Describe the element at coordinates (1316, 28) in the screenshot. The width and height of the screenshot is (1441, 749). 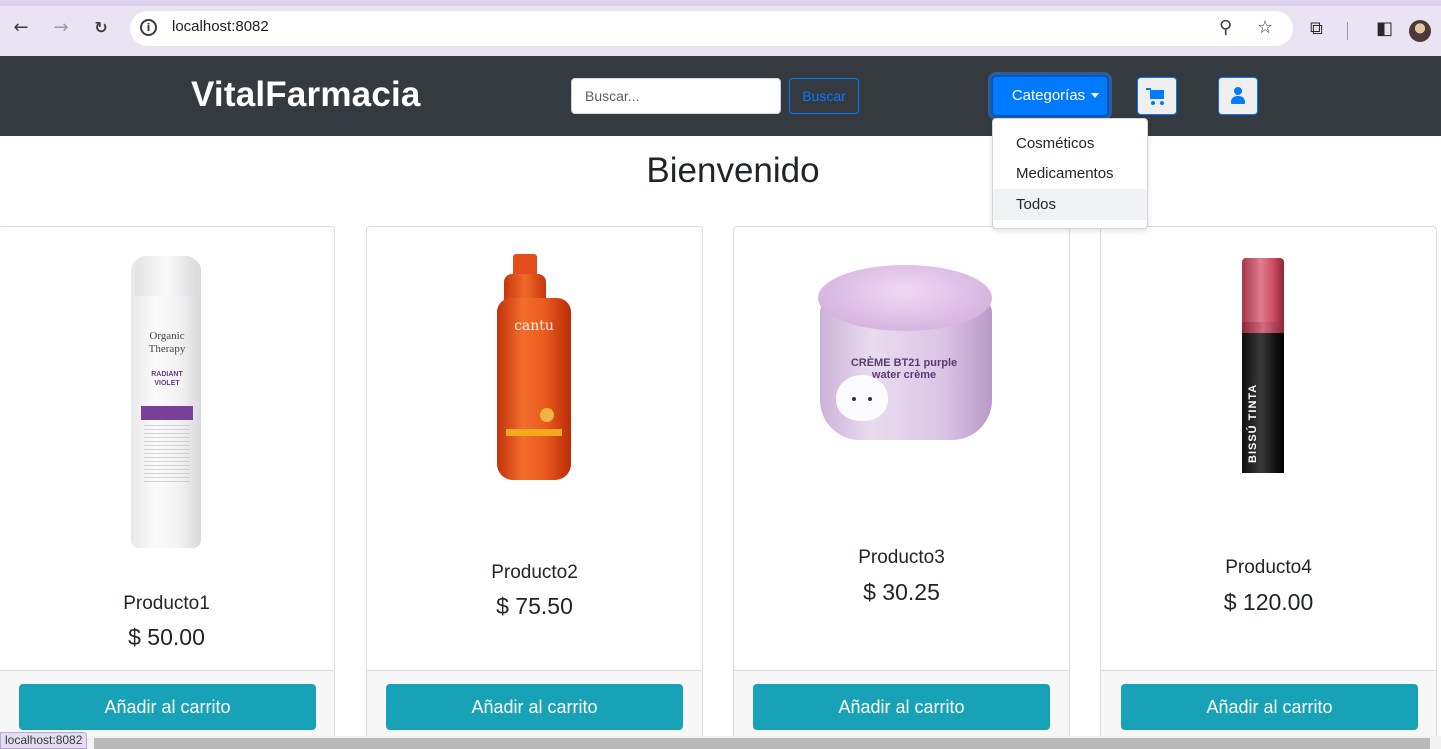
I see `extensions-puzzle-icon: ⧉` at that location.